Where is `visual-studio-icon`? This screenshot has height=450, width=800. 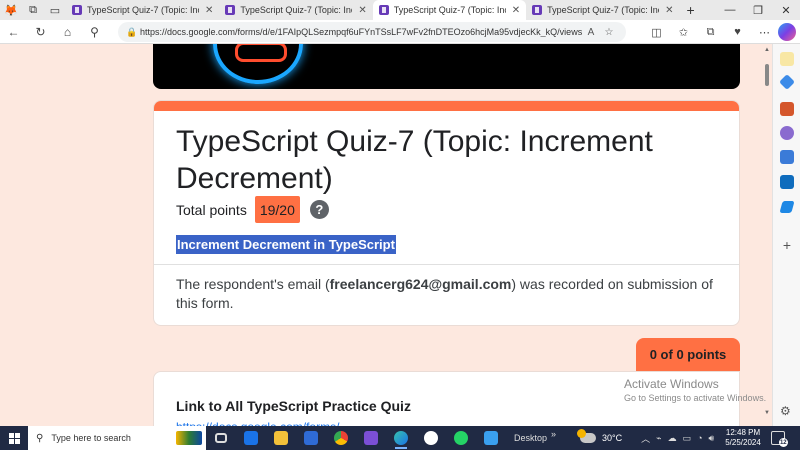 visual-studio-icon is located at coordinates (371, 438).